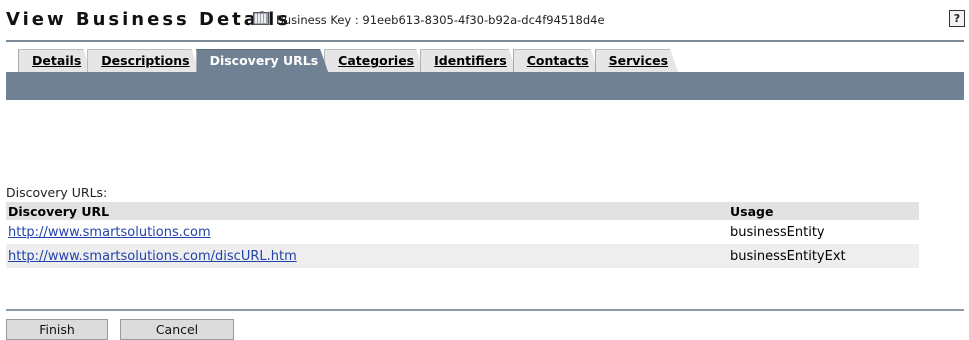 This screenshot has height=340, width=969. I want to click on section-label: Discovery URLs:, so click(57, 192).